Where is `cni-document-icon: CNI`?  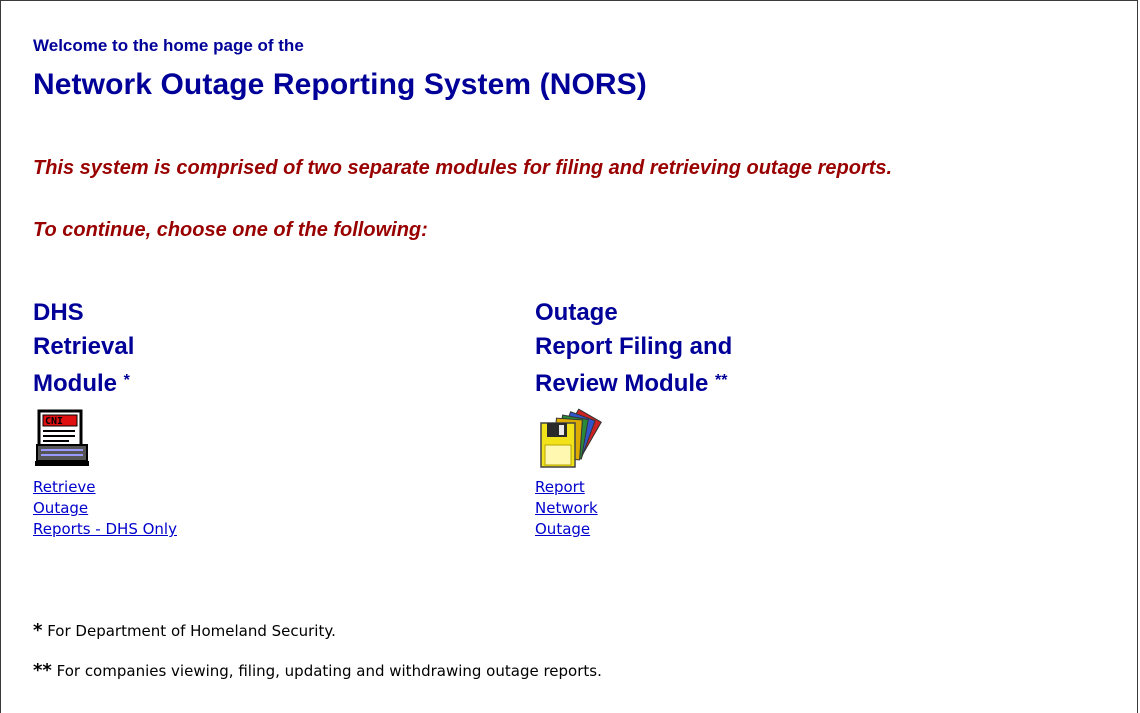
cni-document-icon: CNI is located at coordinates (68, 438).